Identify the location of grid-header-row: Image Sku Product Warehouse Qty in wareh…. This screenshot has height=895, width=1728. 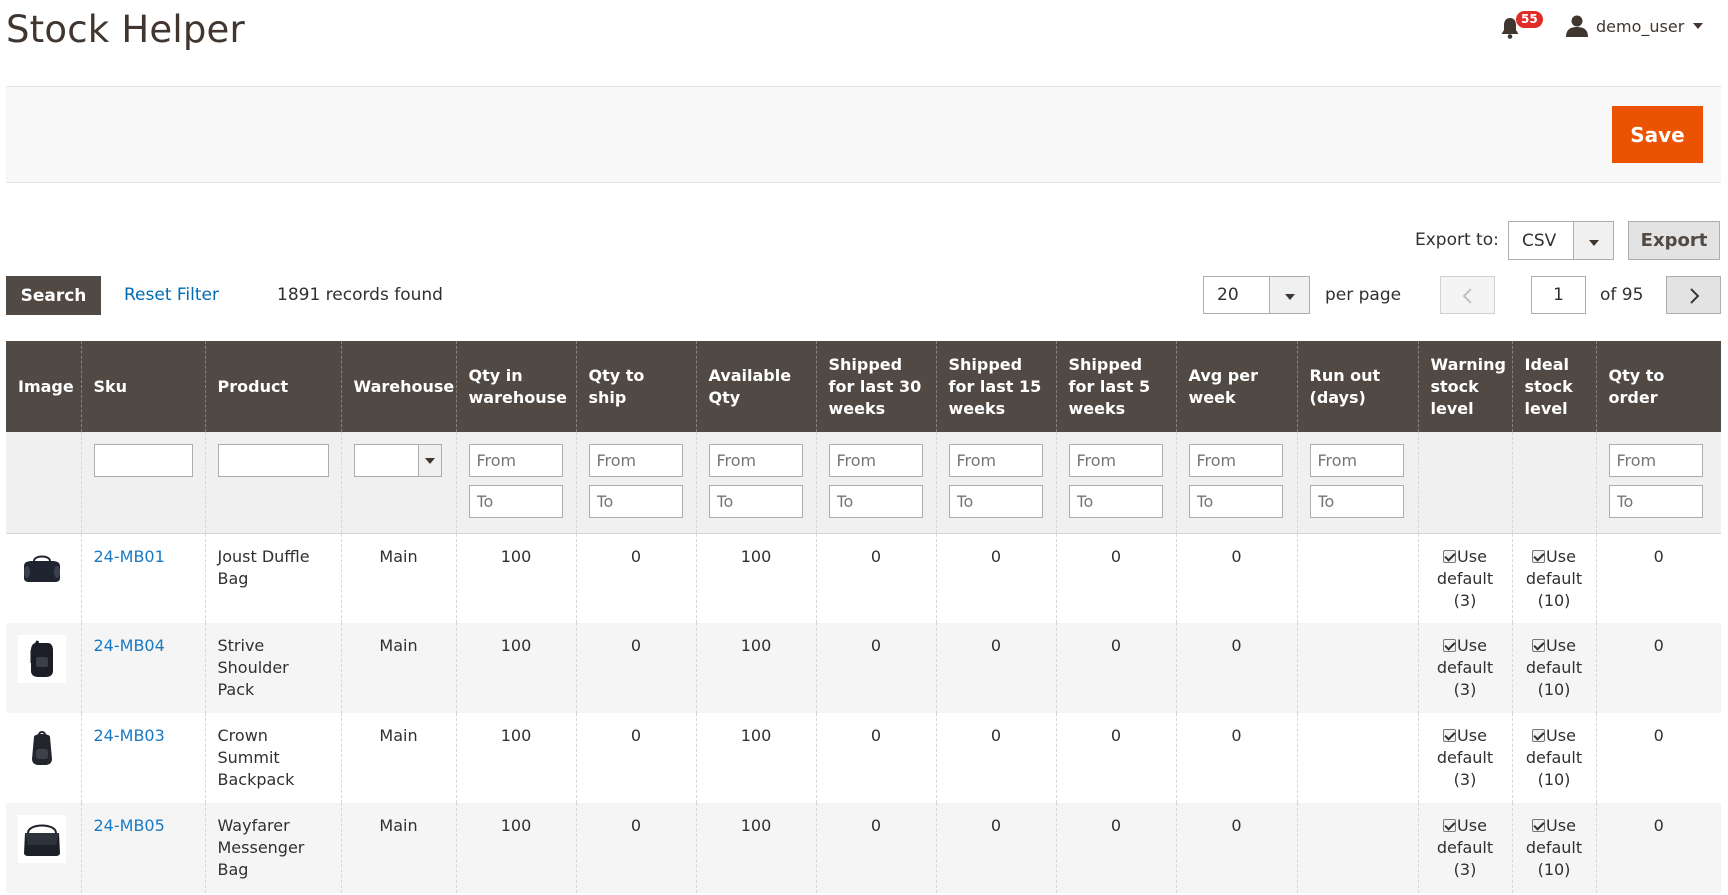
(863, 386).